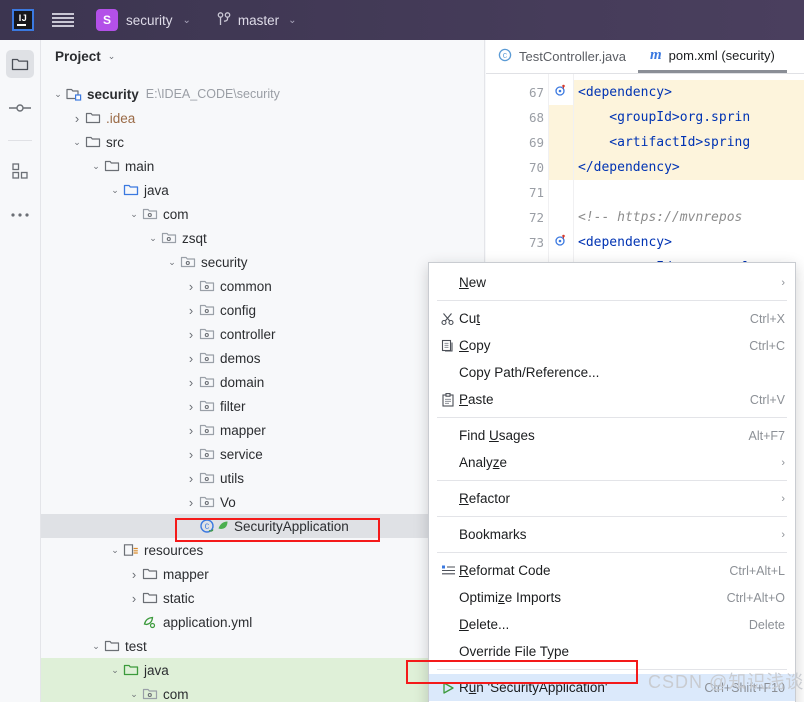  Describe the element at coordinates (612, 624) in the screenshot. I see `menu-item-delete: Delete... Delete` at that location.